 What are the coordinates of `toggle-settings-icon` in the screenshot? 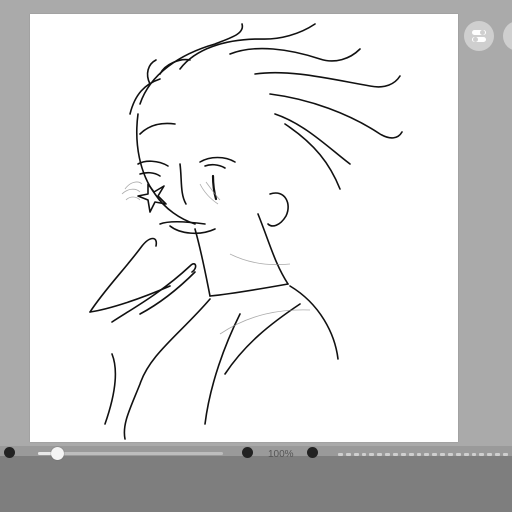 It's located at (479, 36).